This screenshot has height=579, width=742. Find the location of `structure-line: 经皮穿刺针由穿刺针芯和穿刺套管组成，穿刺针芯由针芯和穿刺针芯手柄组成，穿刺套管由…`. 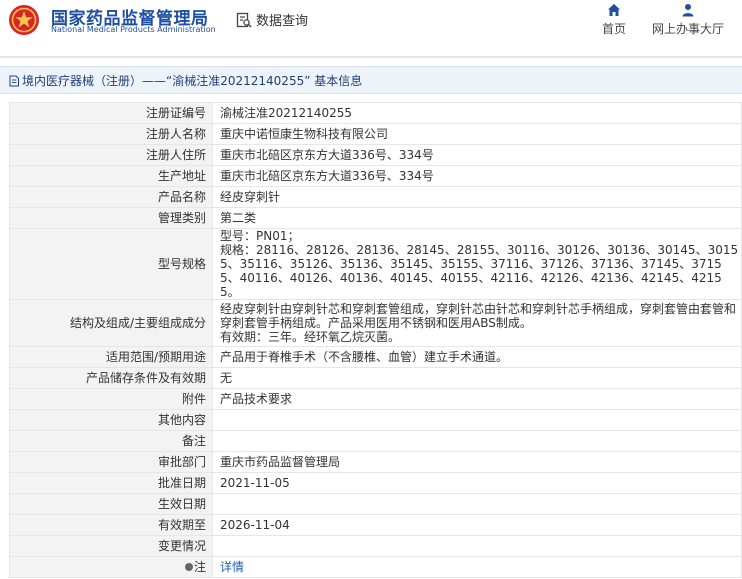

structure-line: 经皮穿刺针由穿刺针芯和穿刺套管组成，穿刺针芯由针芯和穿刺针芯手柄组成，穿刺套管由… is located at coordinates (478, 316).